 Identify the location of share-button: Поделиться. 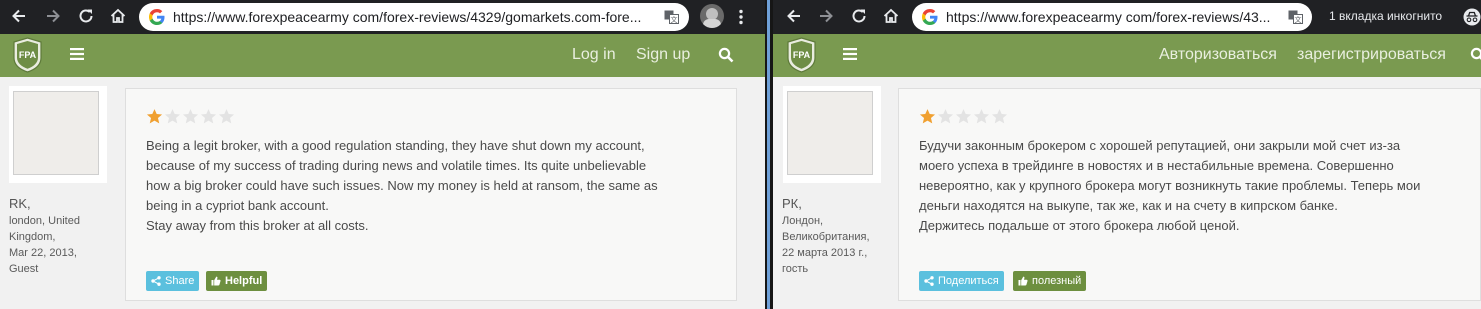
(961, 281).